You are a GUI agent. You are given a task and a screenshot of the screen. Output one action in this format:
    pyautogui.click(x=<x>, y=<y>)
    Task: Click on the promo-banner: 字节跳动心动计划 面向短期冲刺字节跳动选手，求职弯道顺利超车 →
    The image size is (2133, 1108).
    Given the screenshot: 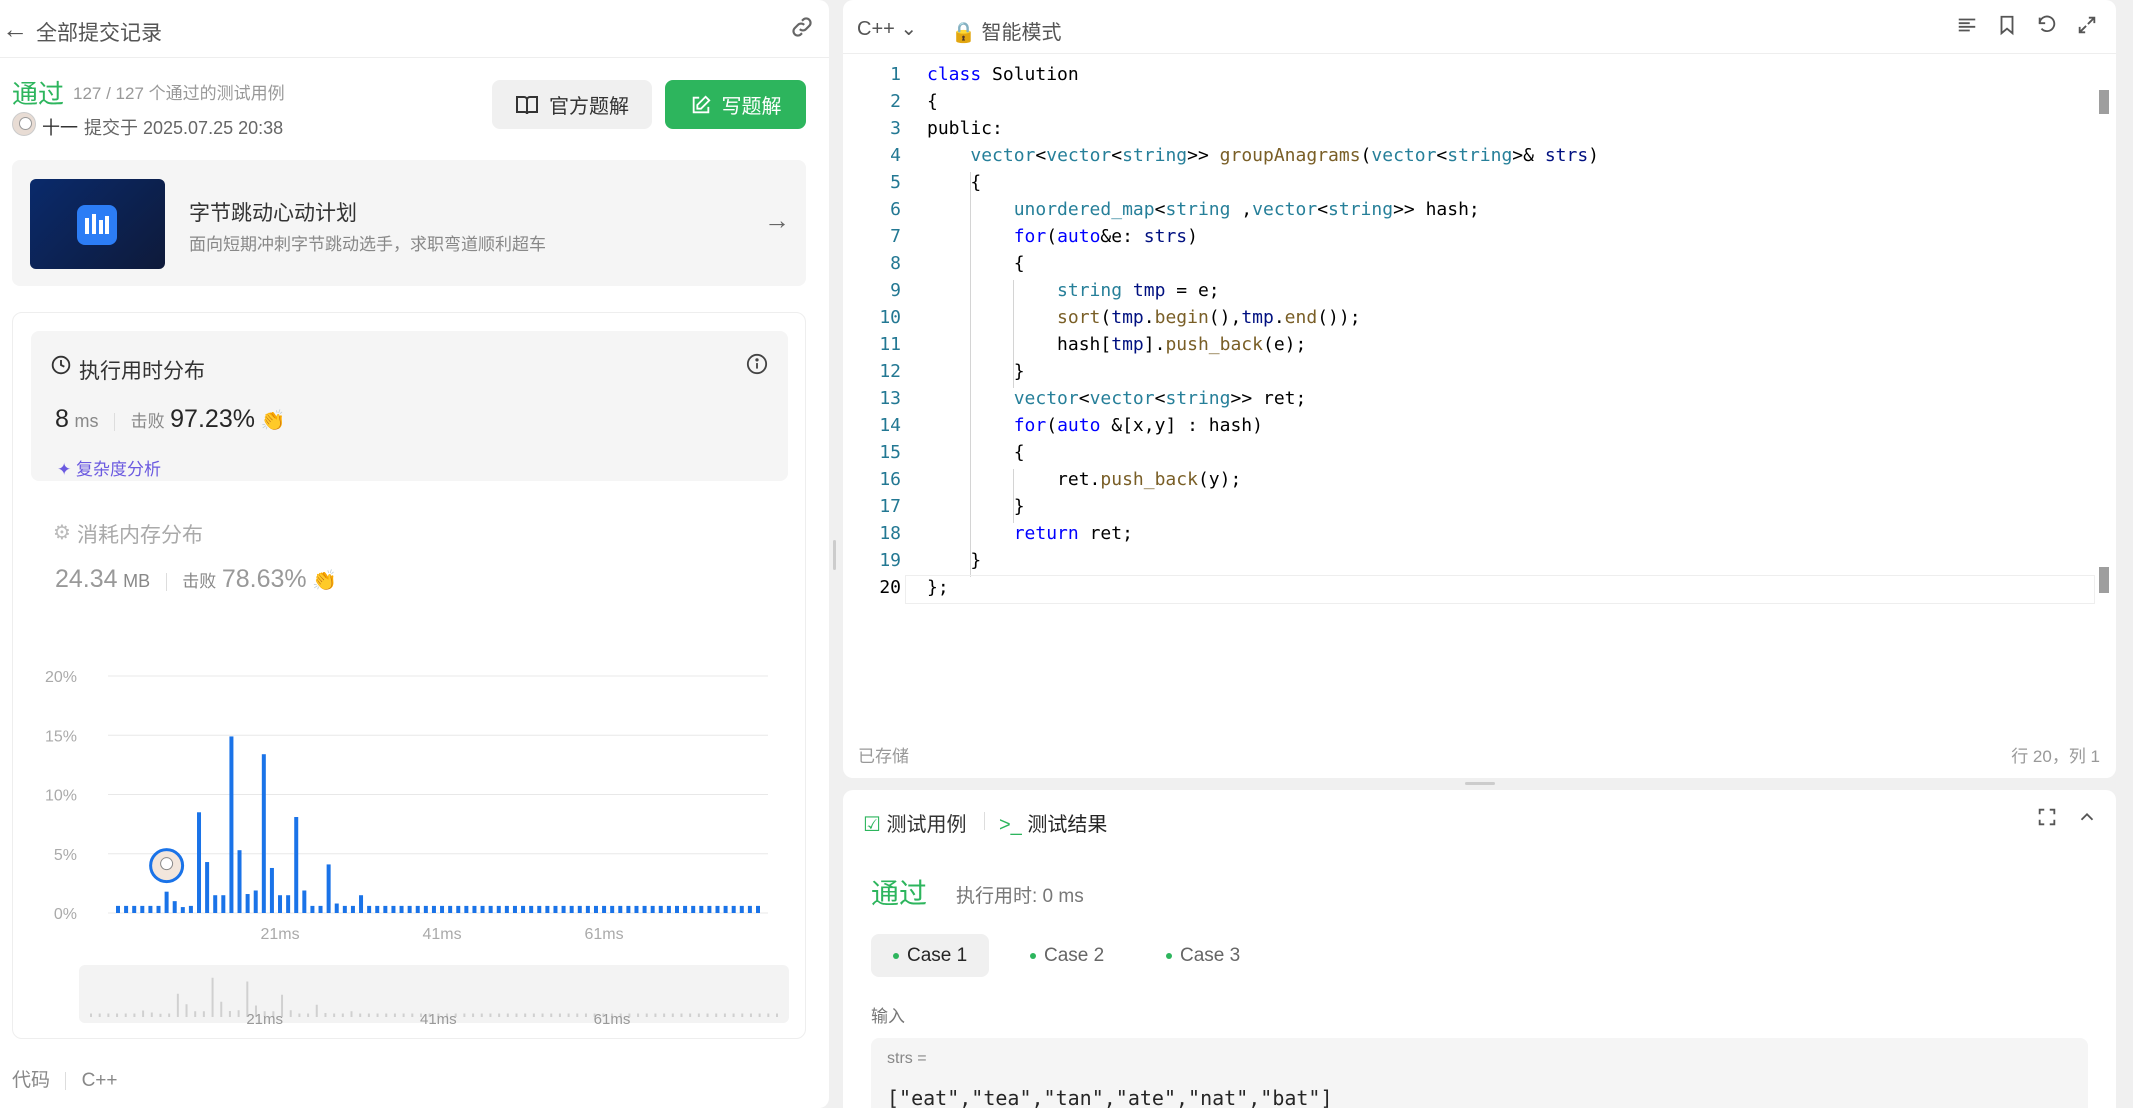 What is the action you would take?
    pyautogui.click(x=409, y=223)
    